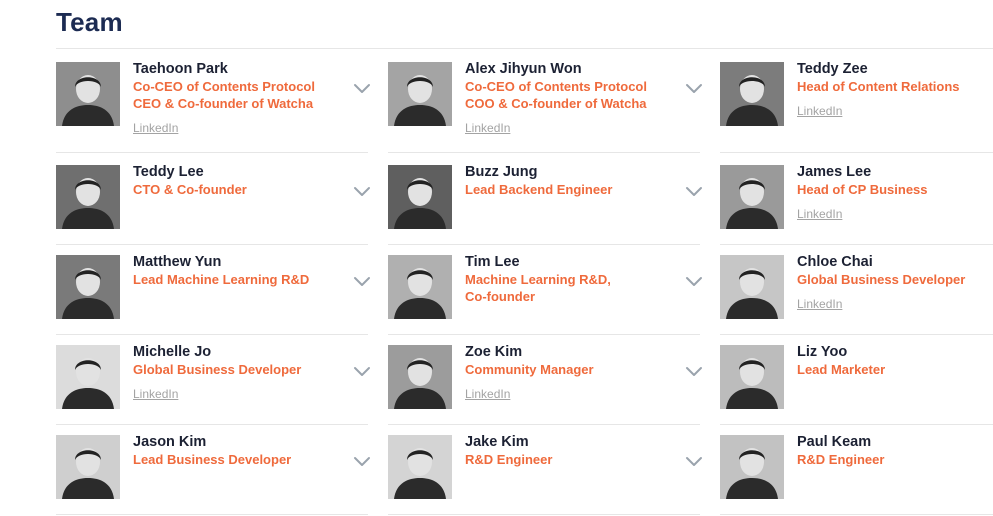 The image size is (993, 516). I want to click on member-role: Lead Backend Engineer, so click(539, 189).